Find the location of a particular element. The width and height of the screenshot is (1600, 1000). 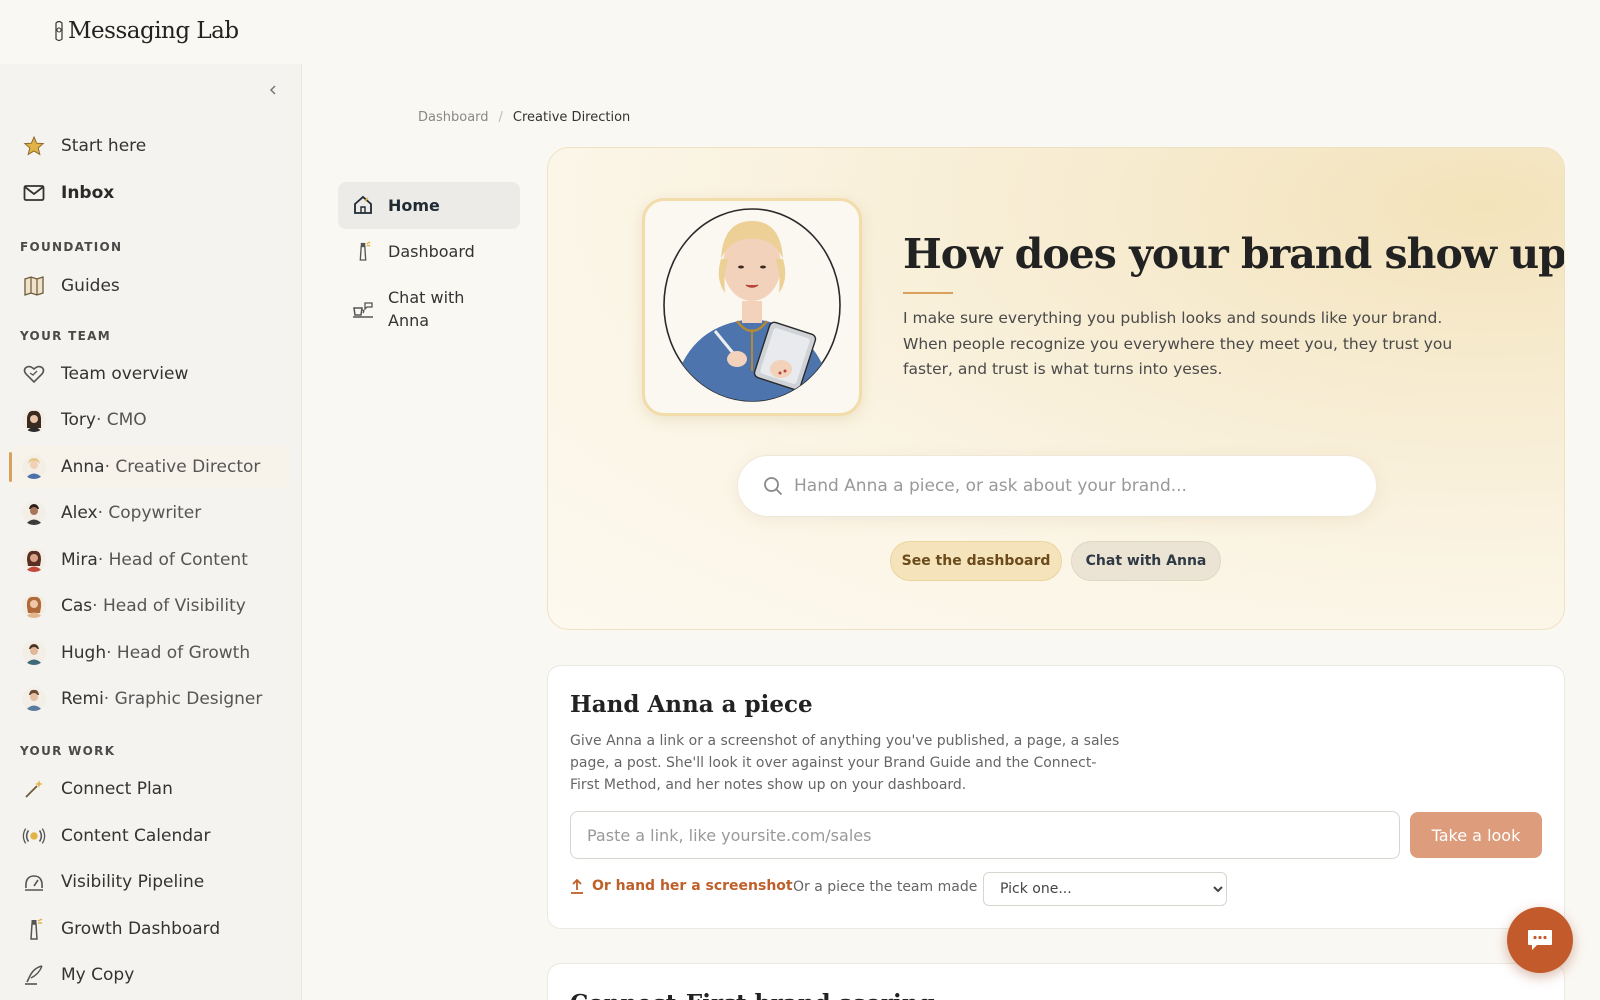

hero-title: How does your brand show up? is located at coordinates (1234, 254).